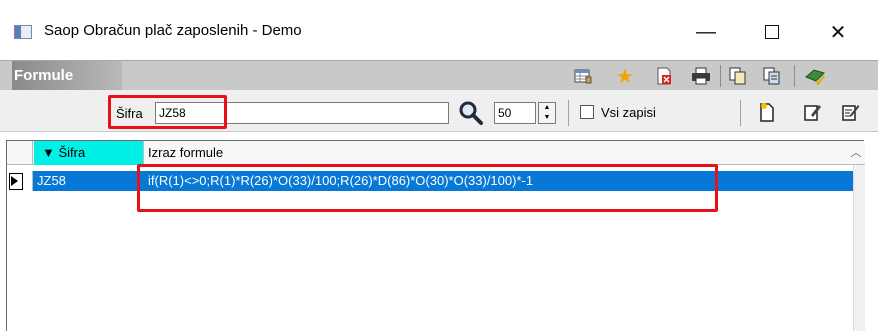 The height and width of the screenshot is (331, 878). I want to click on edit-multiple-icon, so click(851, 112).